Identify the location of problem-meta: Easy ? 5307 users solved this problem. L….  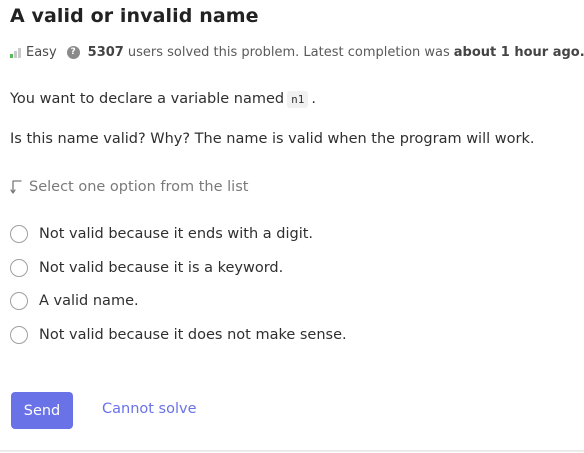
(297, 52).